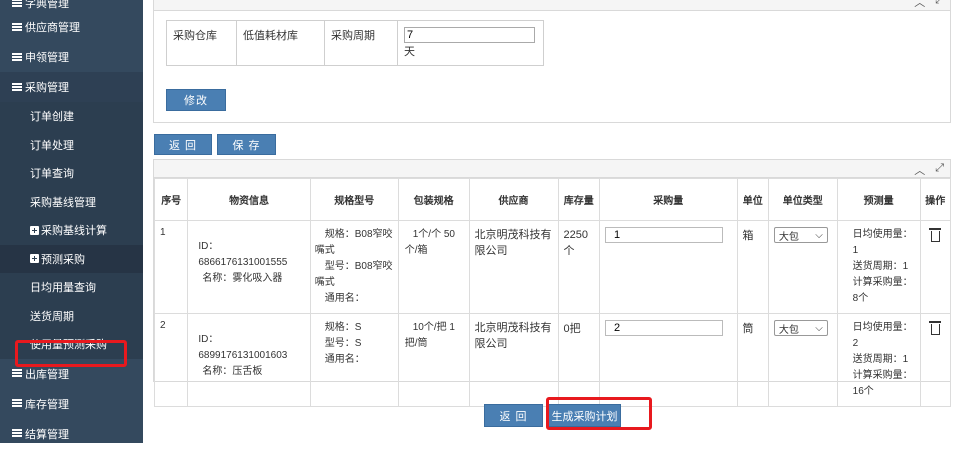  I want to click on period-label: 采购周期, so click(361, 43).